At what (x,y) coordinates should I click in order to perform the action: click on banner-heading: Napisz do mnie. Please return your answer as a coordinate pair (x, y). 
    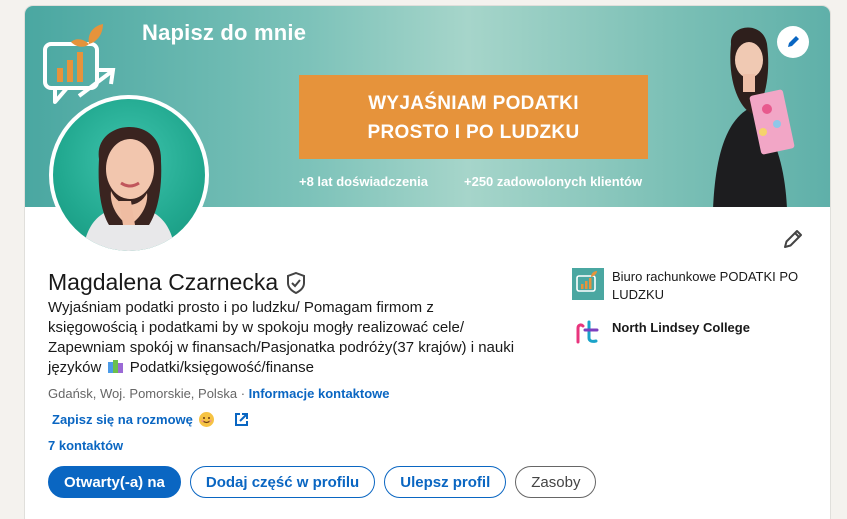
    Looking at the image, I should click on (224, 32).